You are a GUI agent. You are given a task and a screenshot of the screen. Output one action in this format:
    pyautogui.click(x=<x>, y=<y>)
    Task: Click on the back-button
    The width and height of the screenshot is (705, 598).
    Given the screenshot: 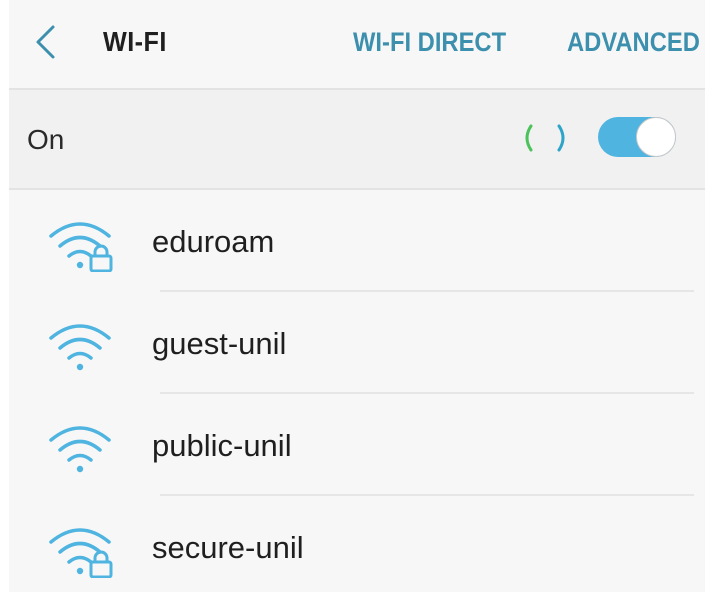 What is the action you would take?
    pyautogui.click(x=45, y=42)
    